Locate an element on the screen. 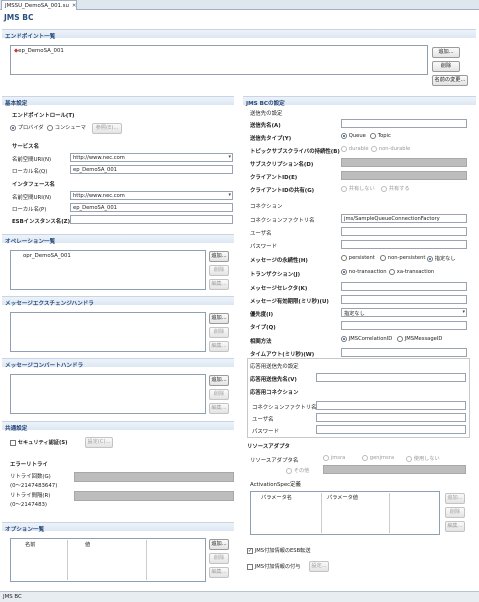 The width and height of the screenshot is (479, 602). security-checkbox: セキュリティ認証(S) is located at coordinates (38, 442).